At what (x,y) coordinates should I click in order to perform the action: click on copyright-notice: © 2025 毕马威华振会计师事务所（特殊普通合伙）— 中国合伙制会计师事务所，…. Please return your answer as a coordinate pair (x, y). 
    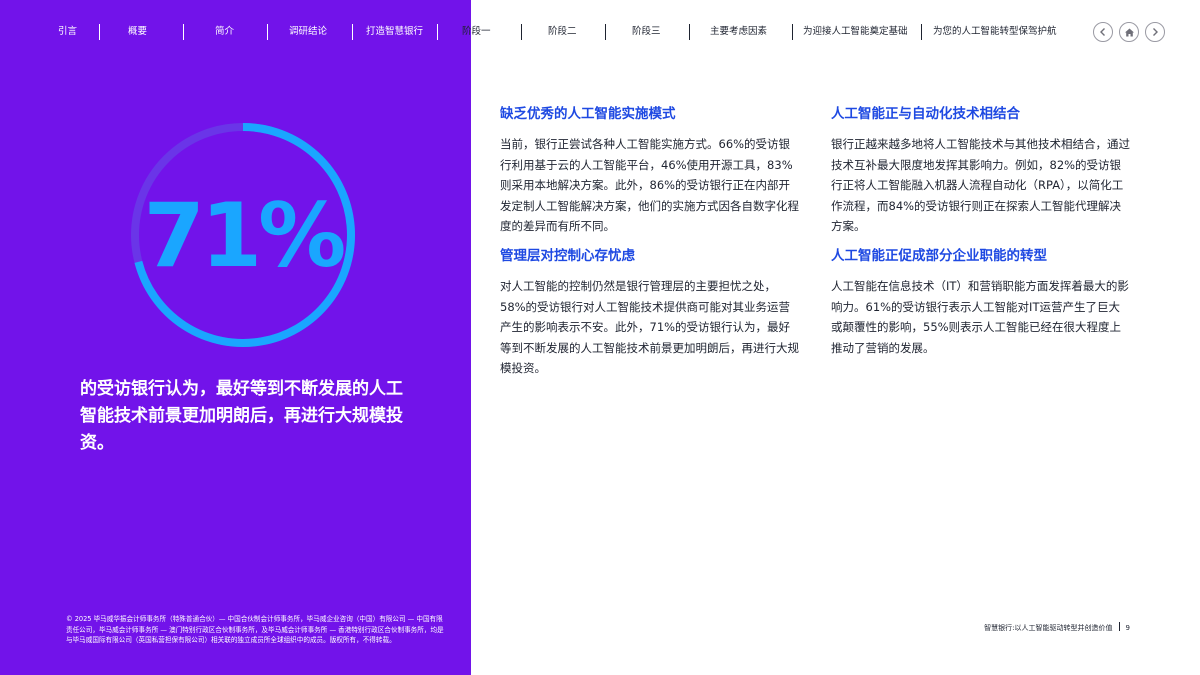
    Looking at the image, I should click on (255, 629).